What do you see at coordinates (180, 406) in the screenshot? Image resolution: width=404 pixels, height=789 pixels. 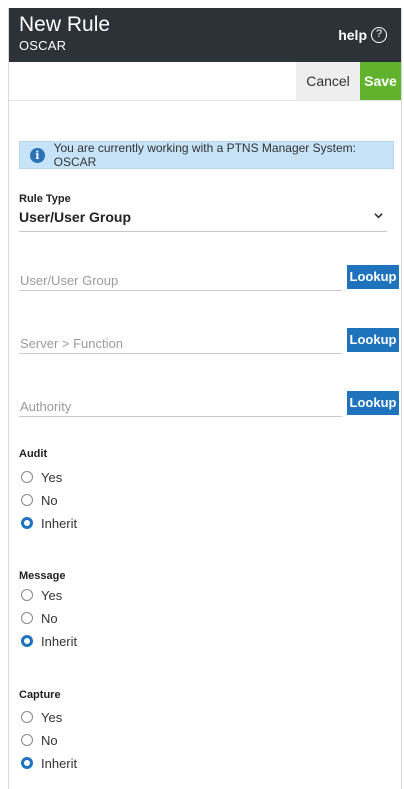 I see `authority-field: Authority` at bounding box center [180, 406].